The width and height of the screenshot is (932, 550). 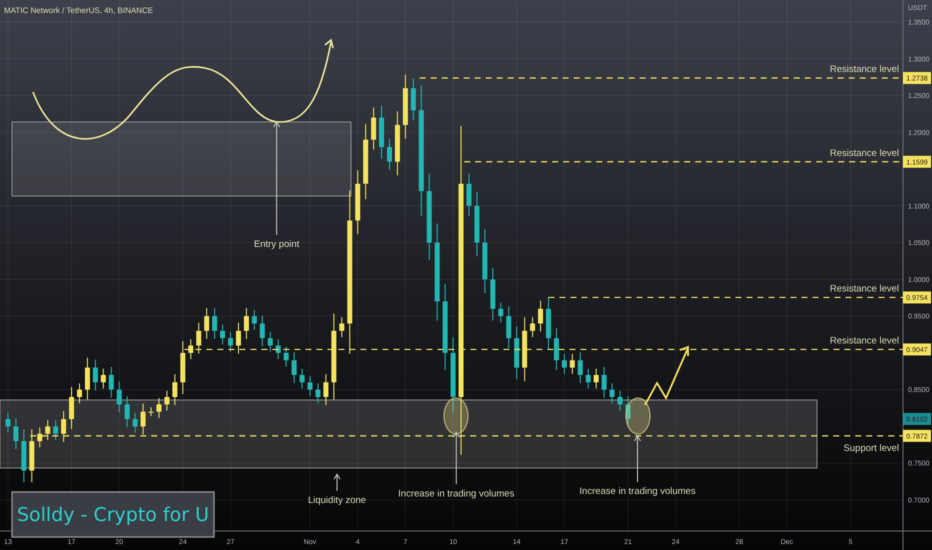 What do you see at coordinates (871, 448) in the screenshot?
I see `level-label: Support level` at bounding box center [871, 448].